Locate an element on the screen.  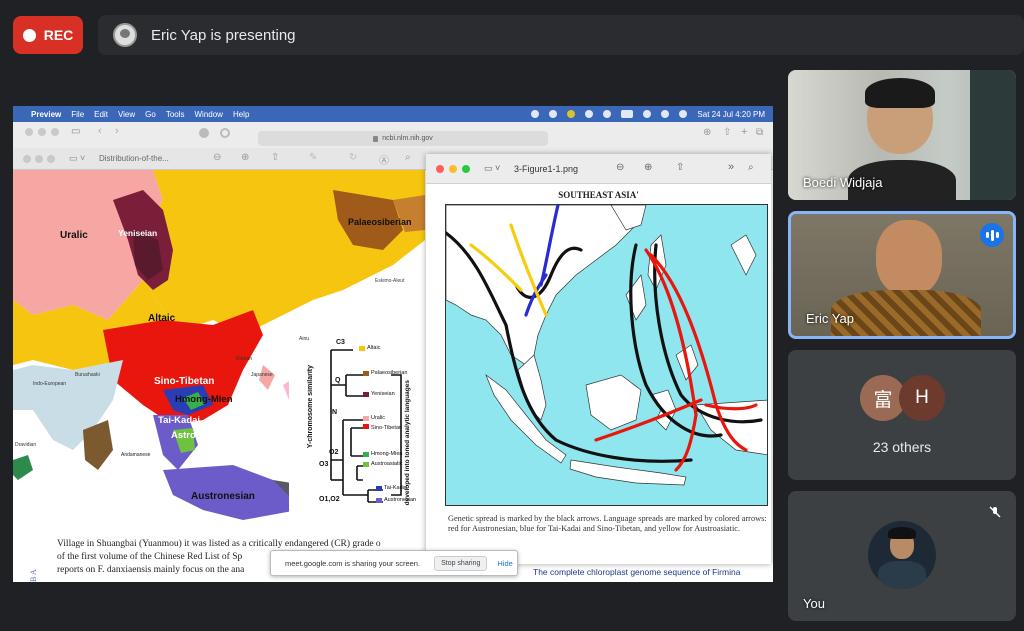
label-ainu: Ainu is located at coordinates (304, 339).